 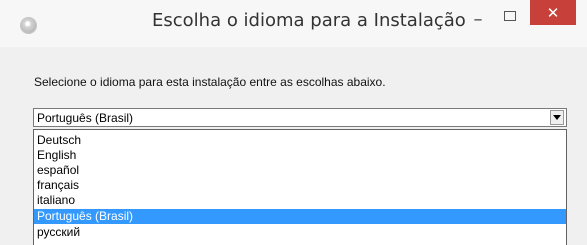 I want to click on minimize-button: –, so click(x=478, y=19).